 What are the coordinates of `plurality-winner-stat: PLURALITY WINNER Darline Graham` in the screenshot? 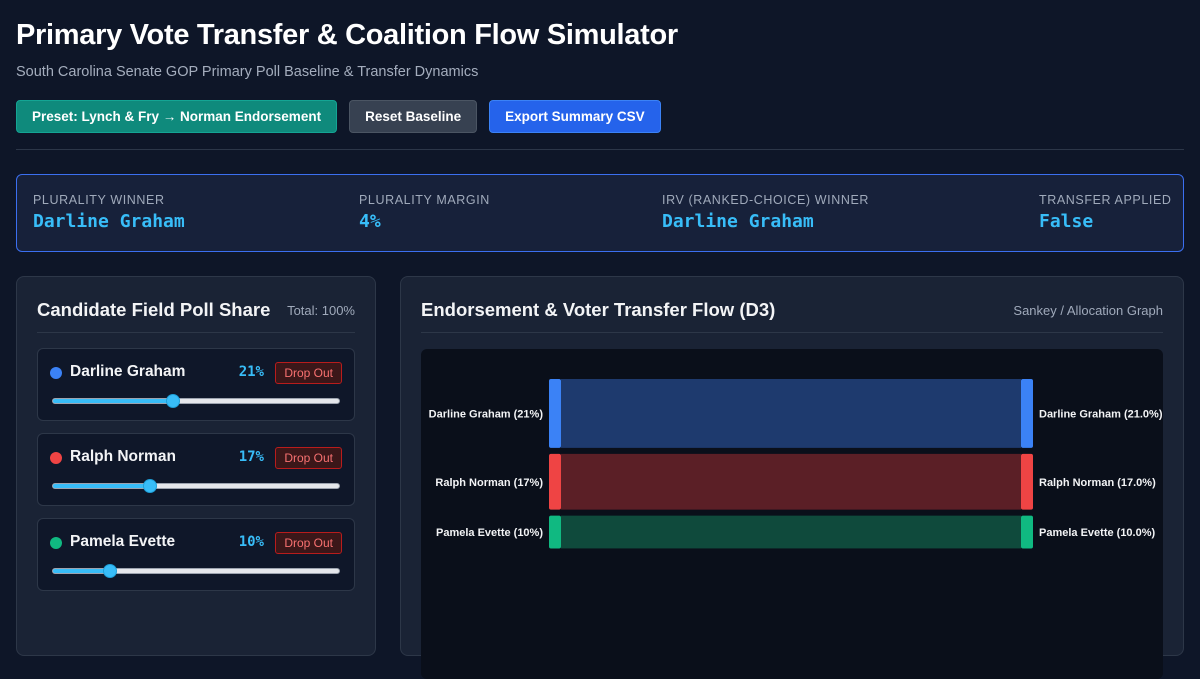 It's located at (109, 212).